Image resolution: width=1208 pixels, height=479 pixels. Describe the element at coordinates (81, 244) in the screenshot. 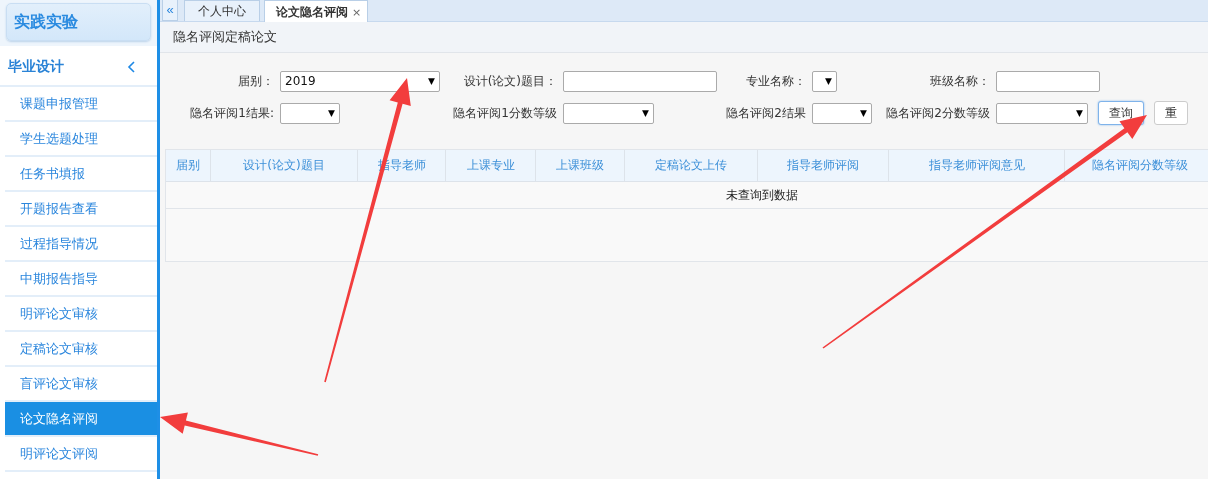

I see `sidebar-item: 过程指导情况` at that location.